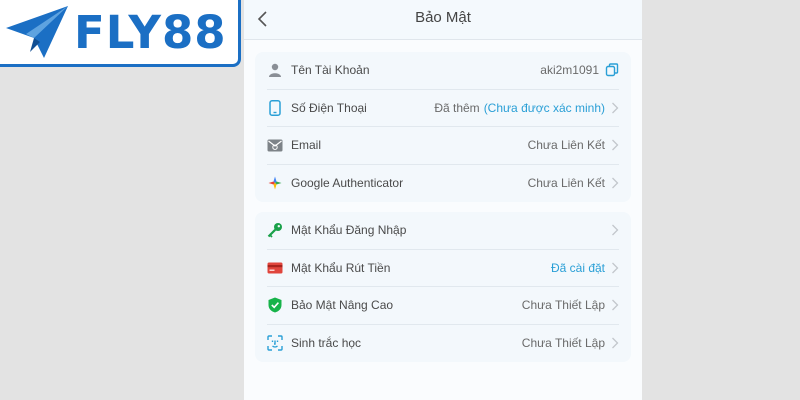 The width and height of the screenshot is (800, 400). What do you see at coordinates (563, 343) in the screenshot?
I see `biometrics-value: Chưa Thiết Lập` at bounding box center [563, 343].